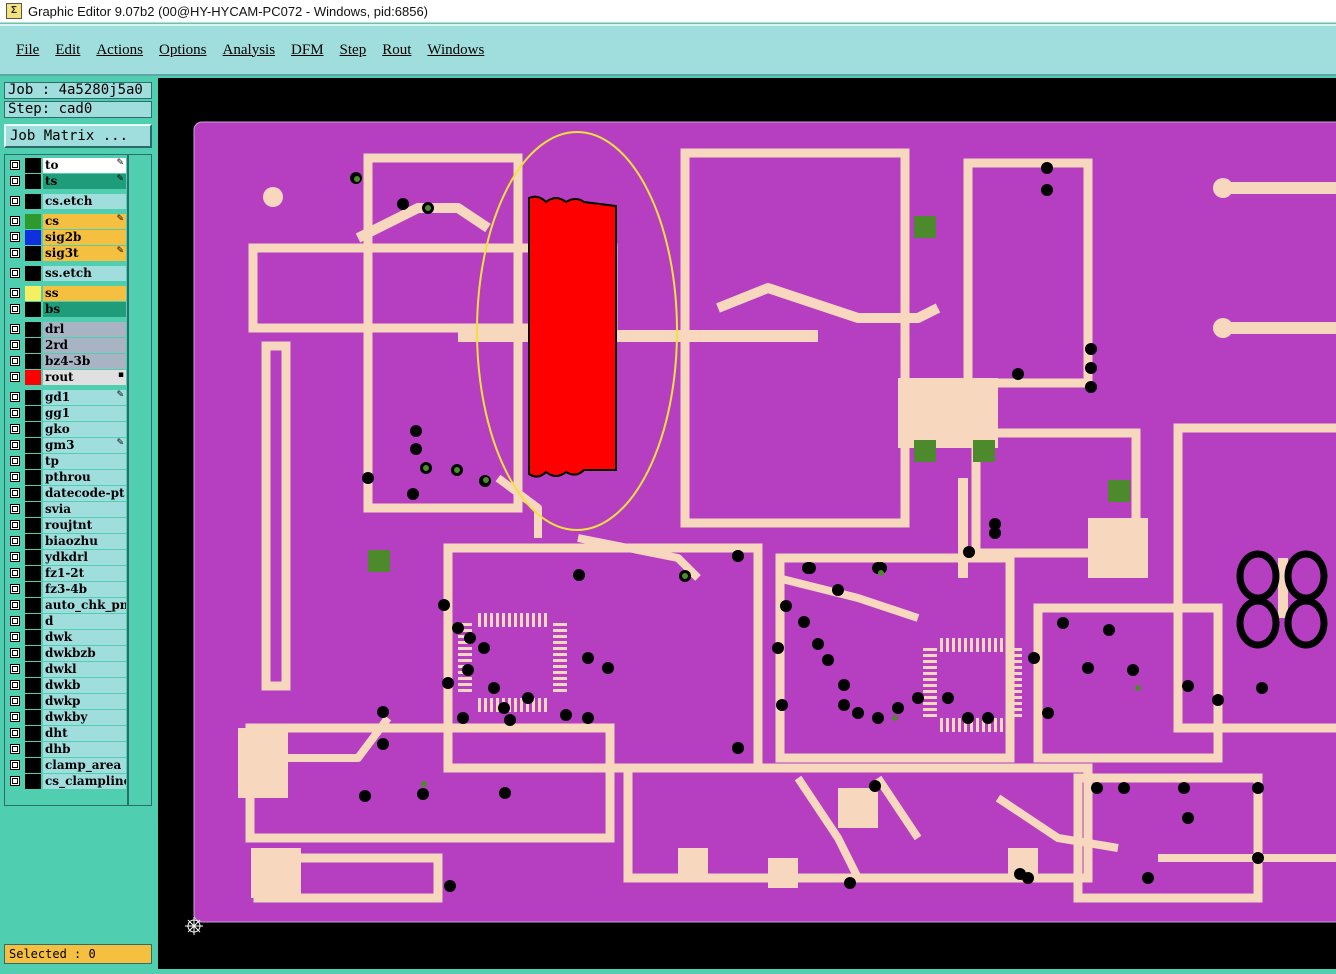 Image resolution: width=1336 pixels, height=974 pixels. I want to click on layer-name: to, so click(84, 165).